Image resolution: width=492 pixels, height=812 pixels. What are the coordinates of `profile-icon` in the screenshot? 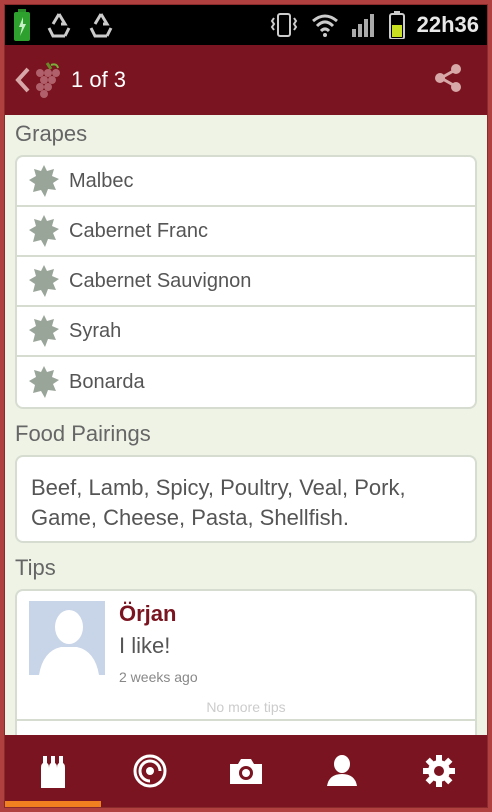 It's located at (342, 770).